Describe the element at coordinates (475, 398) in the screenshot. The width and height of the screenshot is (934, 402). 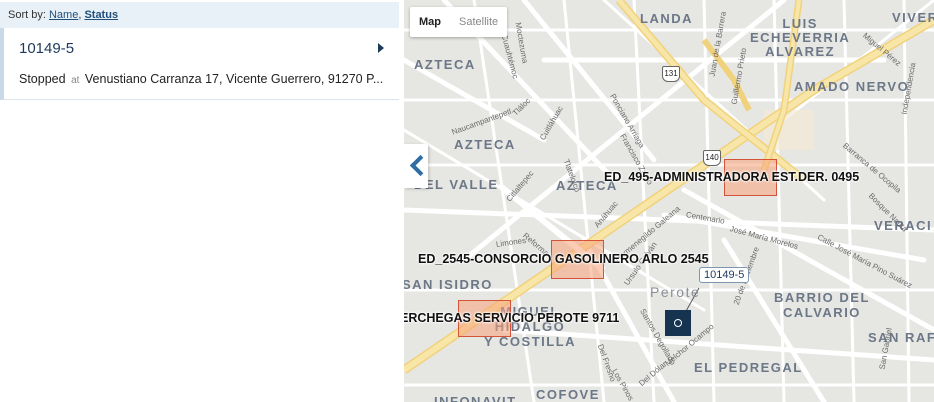
I see `place-label: INFONAVIT` at that location.